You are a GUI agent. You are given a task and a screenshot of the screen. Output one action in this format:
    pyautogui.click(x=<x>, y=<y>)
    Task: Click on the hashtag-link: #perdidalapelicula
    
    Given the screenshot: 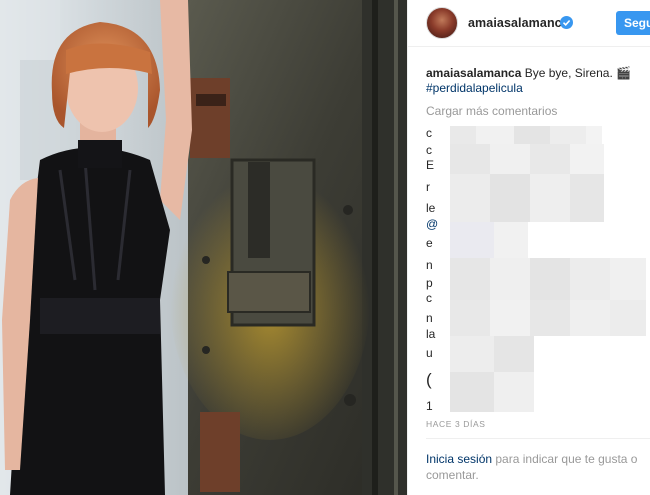 What is the action you would take?
    pyautogui.click(x=474, y=88)
    